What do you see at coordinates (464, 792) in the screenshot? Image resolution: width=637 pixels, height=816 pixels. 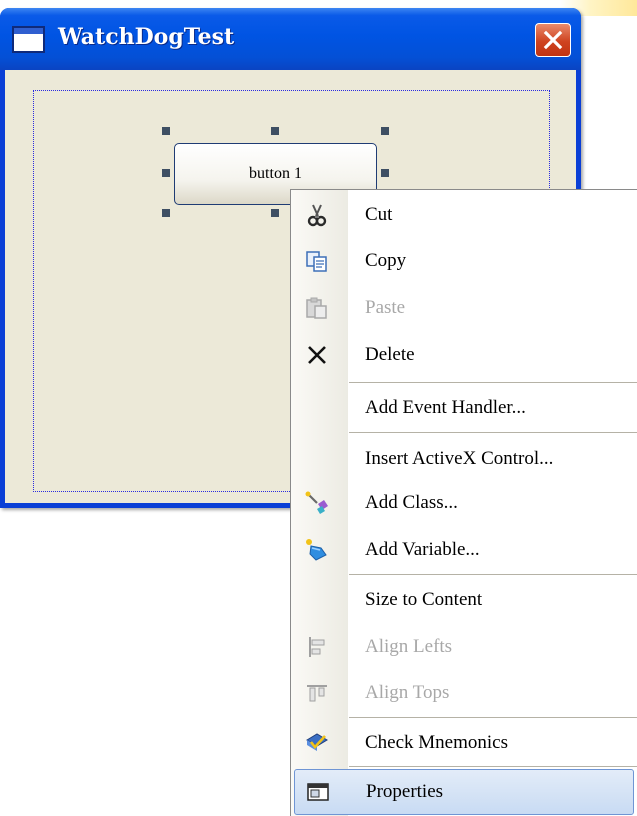 I see `menu-item-properties: Properties` at bounding box center [464, 792].